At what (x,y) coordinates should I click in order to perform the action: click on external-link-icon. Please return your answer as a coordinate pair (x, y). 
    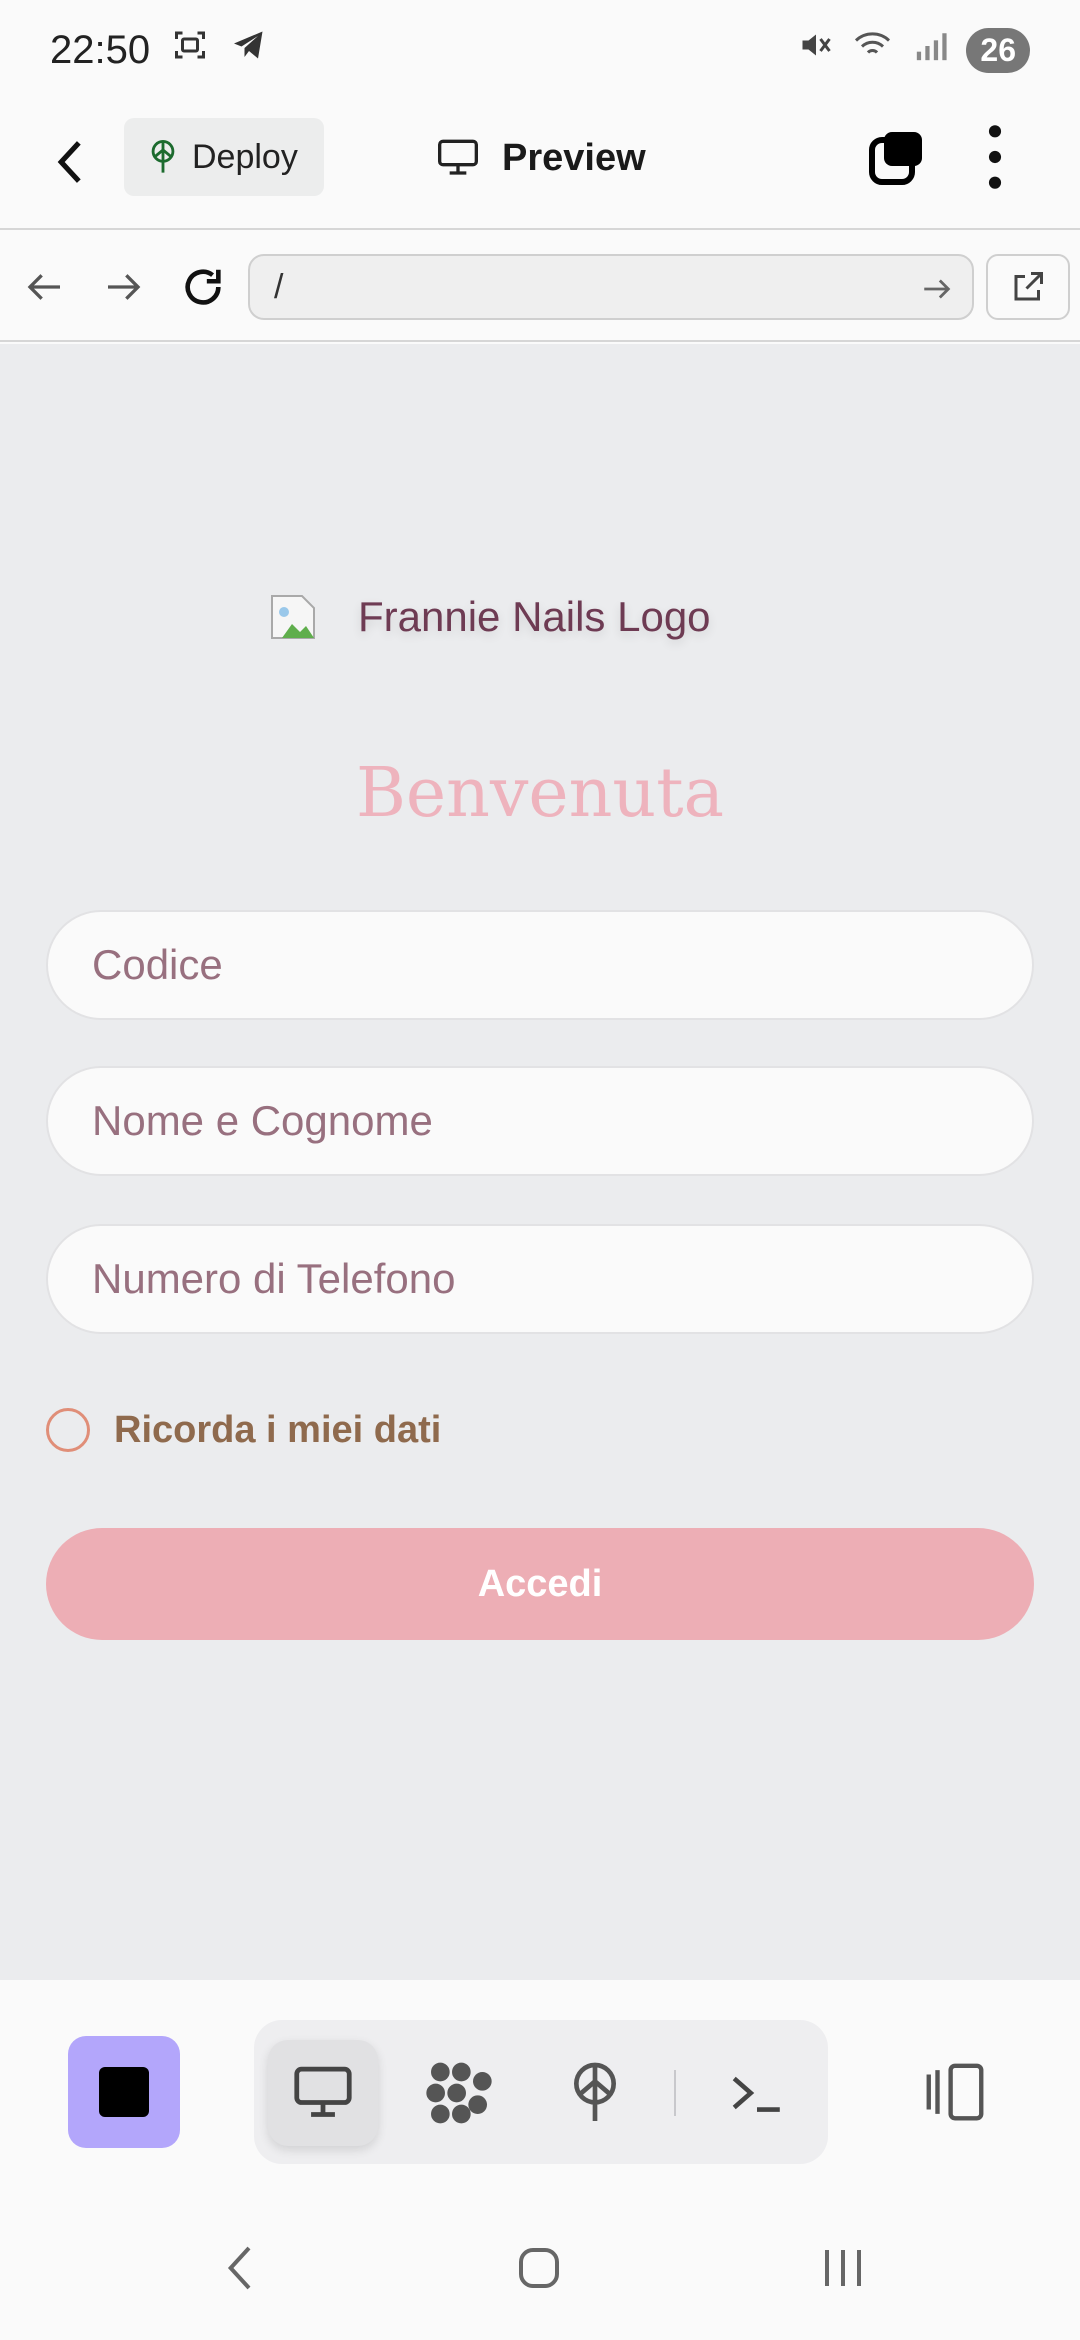
    Looking at the image, I should click on (1028, 286).